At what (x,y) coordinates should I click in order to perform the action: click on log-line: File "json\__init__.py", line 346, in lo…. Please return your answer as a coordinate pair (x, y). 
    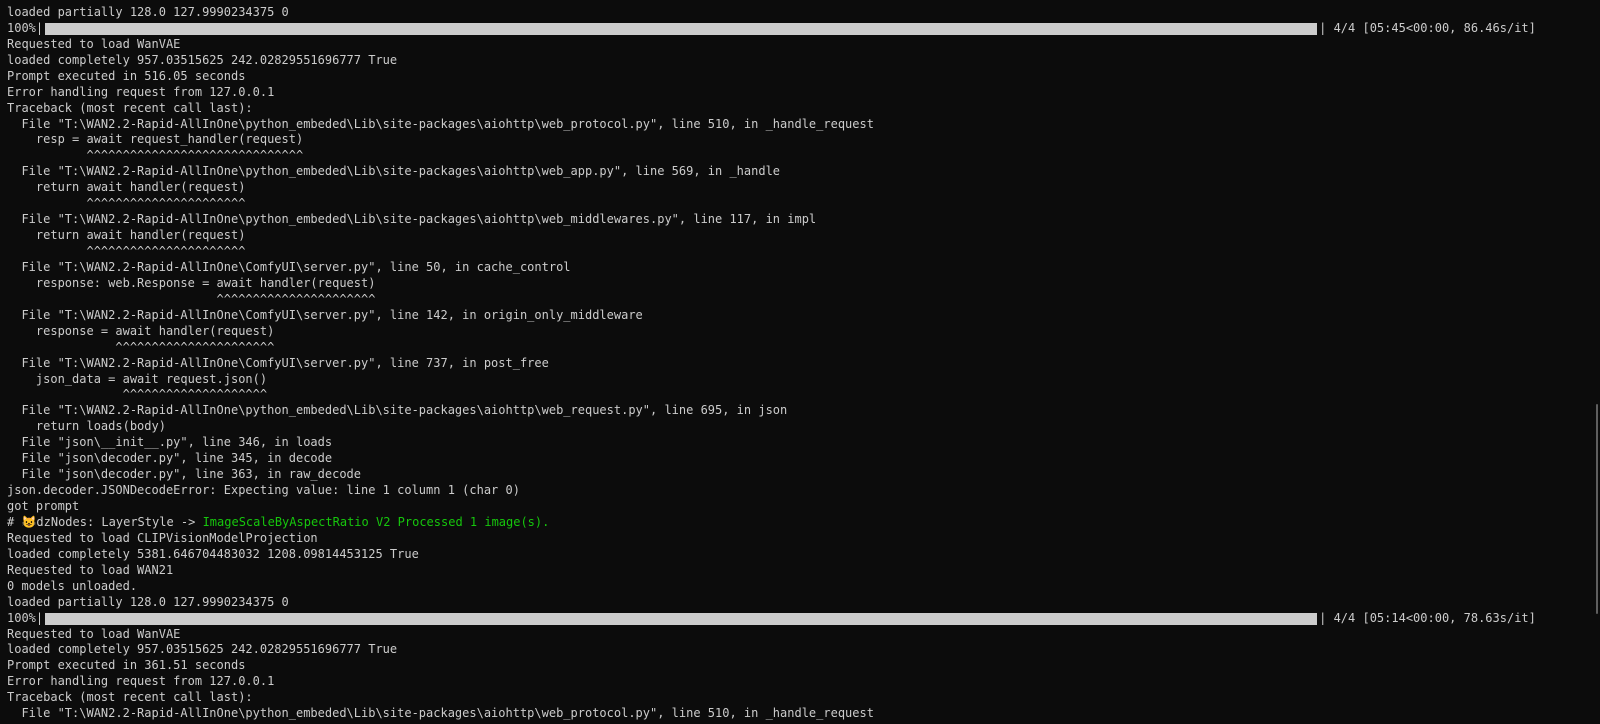
    Looking at the image, I should click on (170, 442).